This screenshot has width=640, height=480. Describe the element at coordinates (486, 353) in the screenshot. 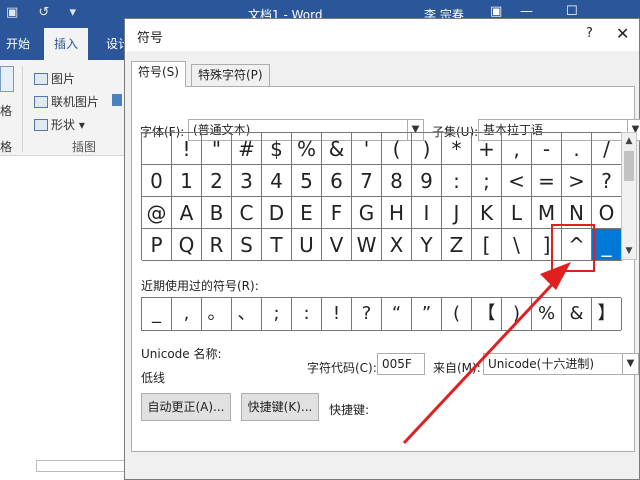

I see `annotation-arrow-icon` at that location.